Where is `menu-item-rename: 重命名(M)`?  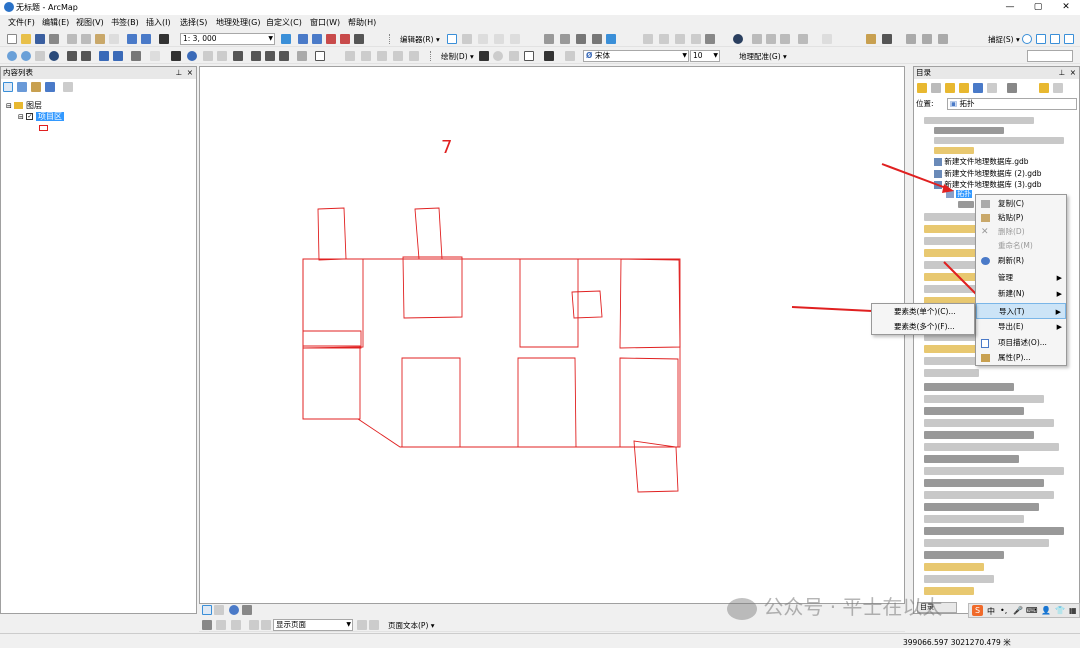
menu-item-rename: 重命名(M) is located at coordinates (1021, 246).